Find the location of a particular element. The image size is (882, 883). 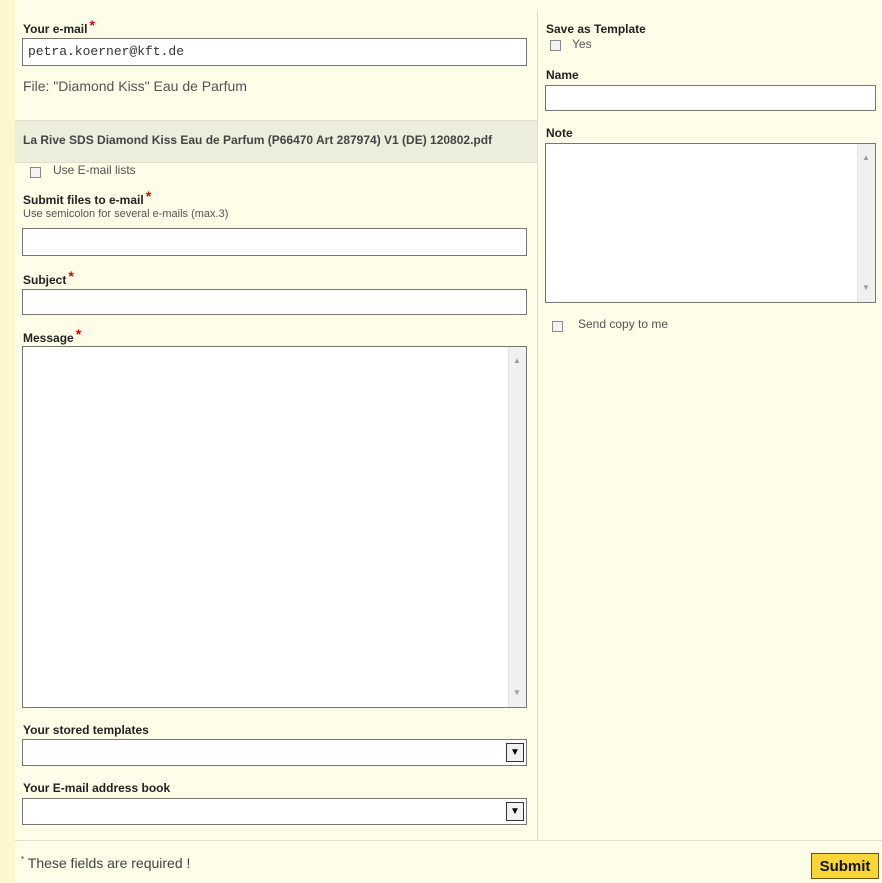

your-email-input: petra.koerner@kft.de is located at coordinates (274, 52).